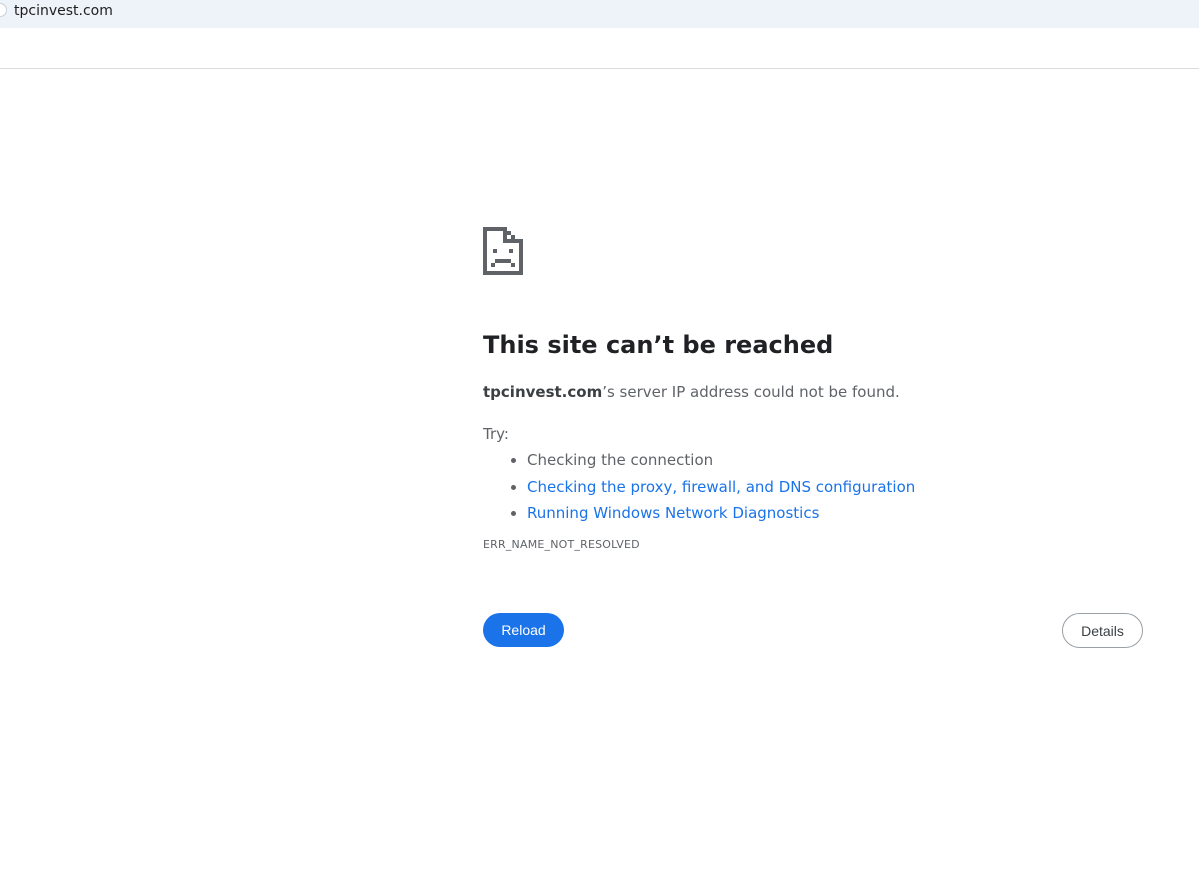  What do you see at coordinates (813, 631) in the screenshot?
I see `button-row: Reload Details` at bounding box center [813, 631].